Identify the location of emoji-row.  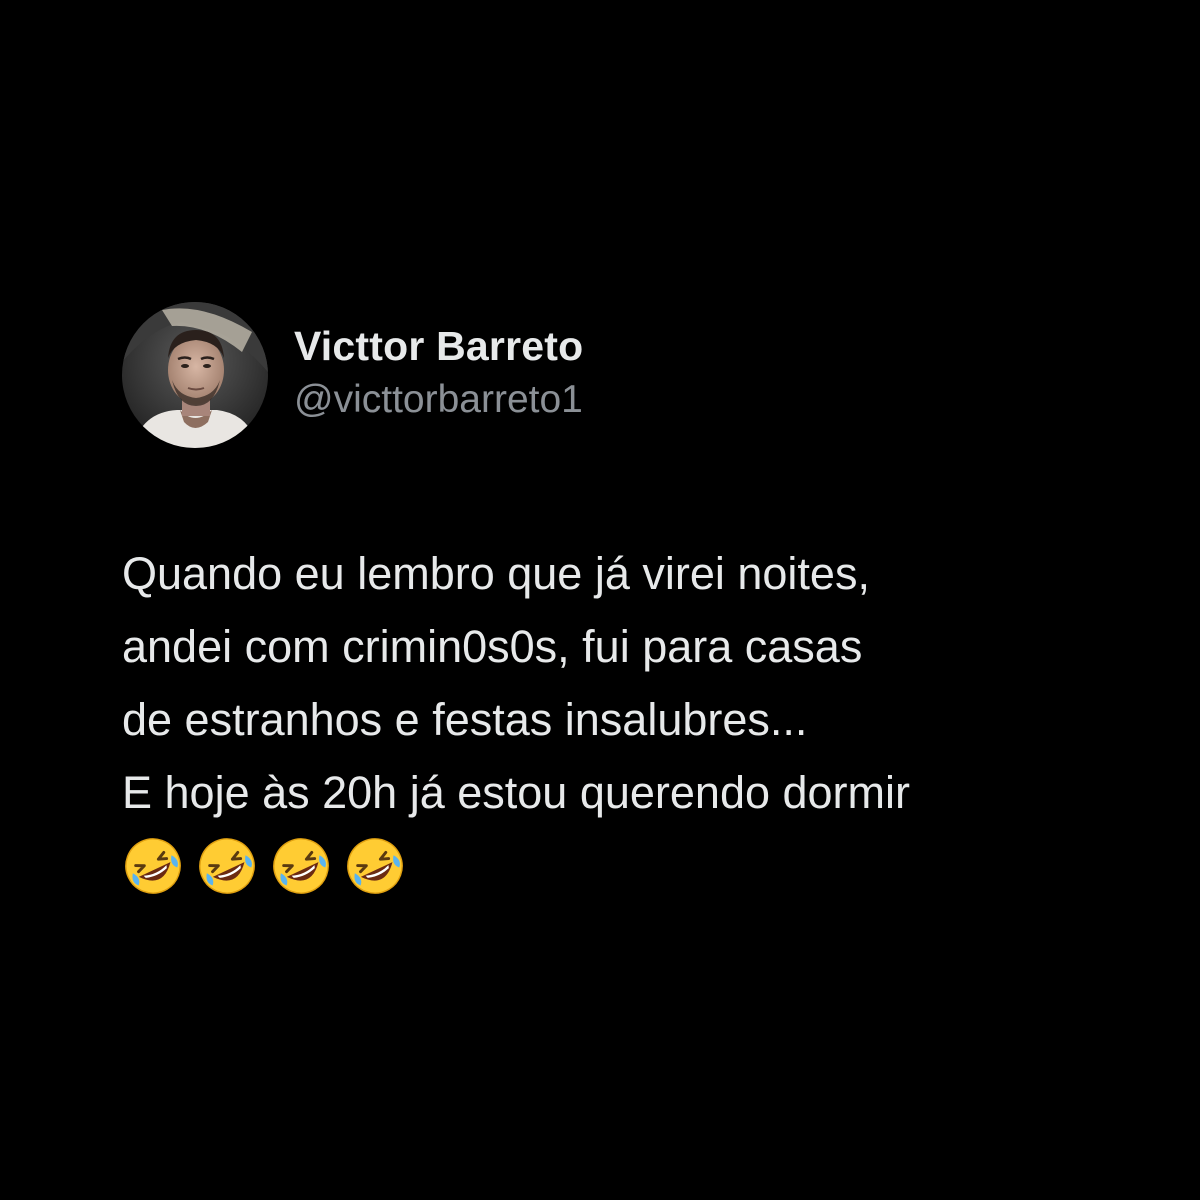
(642, 866).